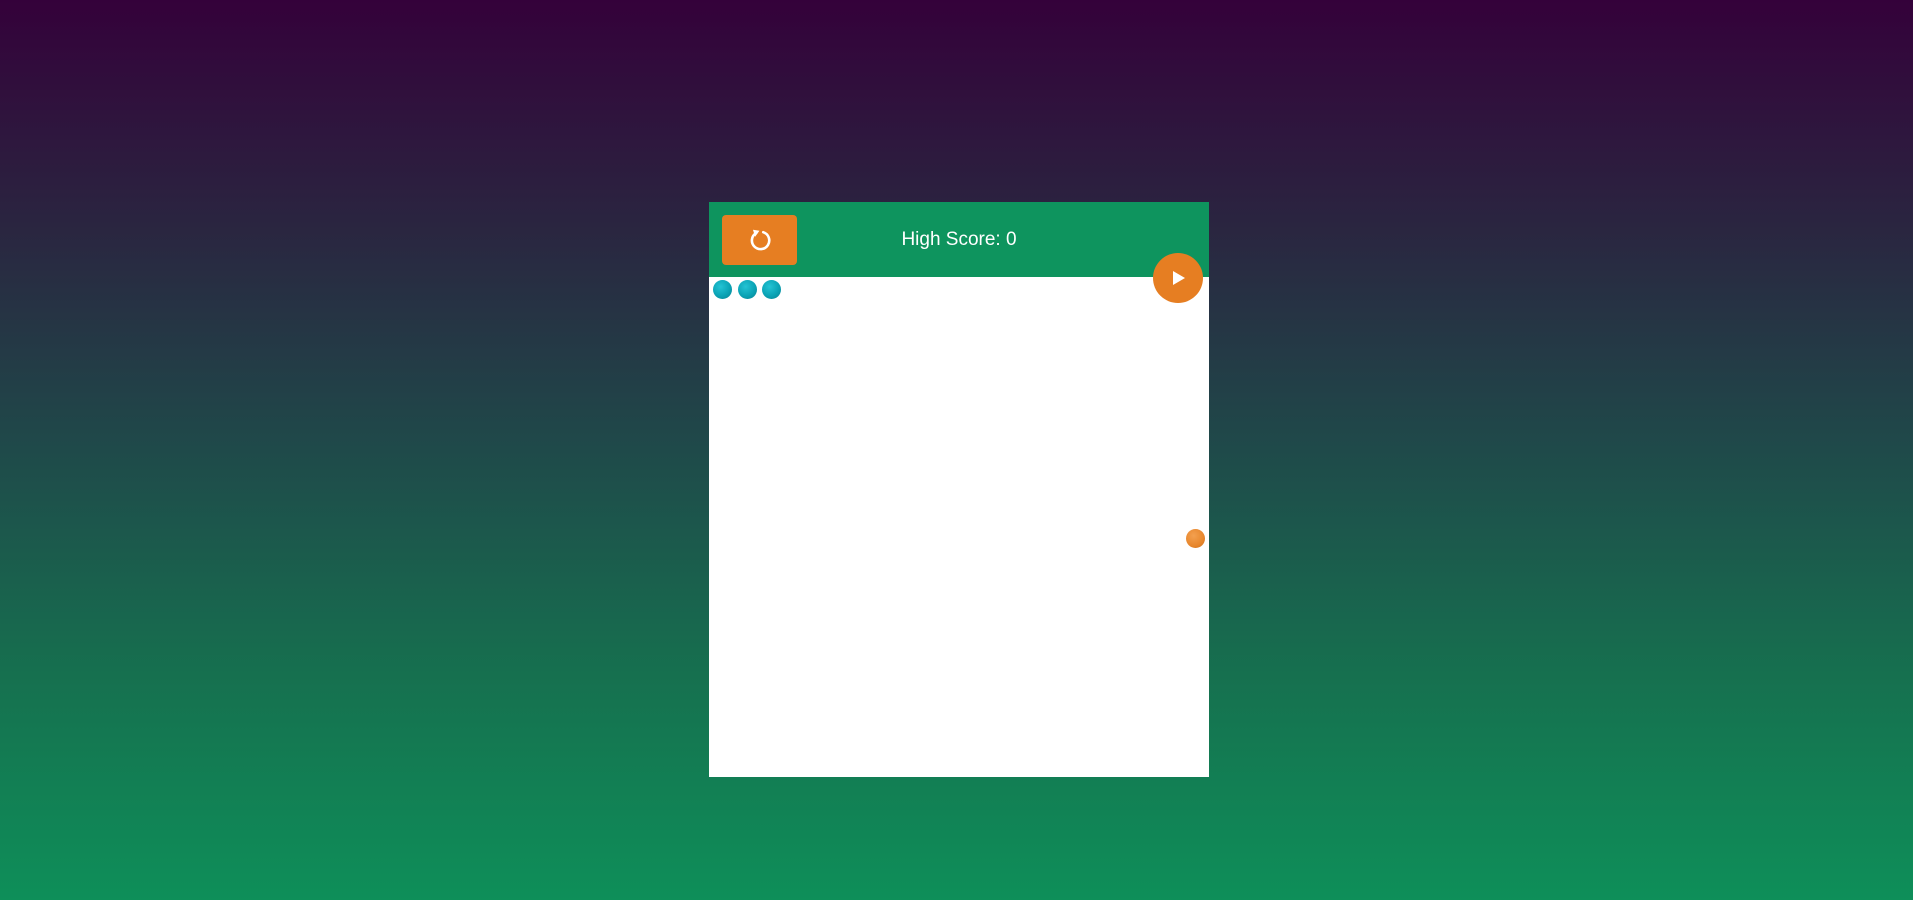 Image resolution: width=1913 pixels, height=900 pixels. What do you see at coordinates (1195, 538) in the screenshot?
I see `target-ball` at bounding box center [1195, 538].